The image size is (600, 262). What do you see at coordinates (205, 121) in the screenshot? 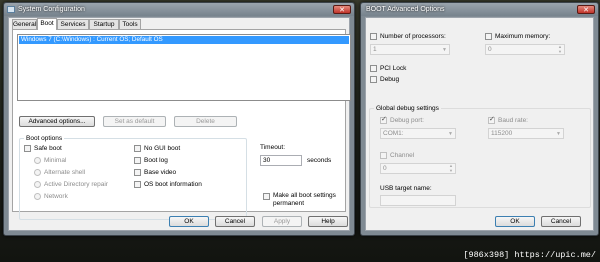
I see `delete-button: Delete` at bounding box center [205, 121].